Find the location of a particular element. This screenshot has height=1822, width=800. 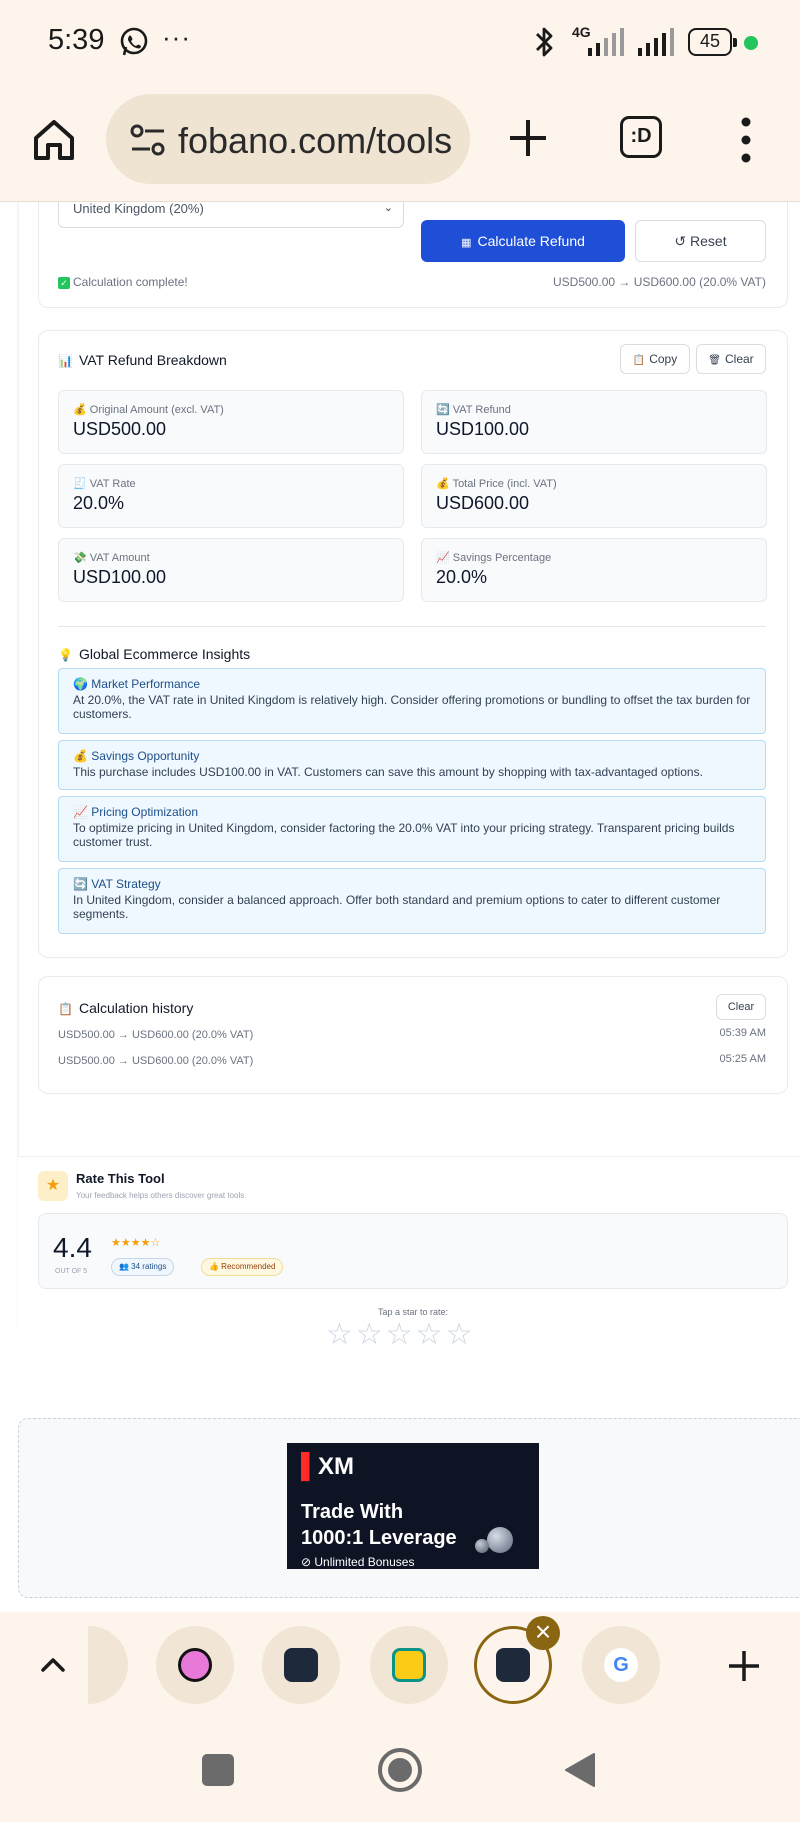

money-wings-icon: 💸 is located at coordinates (80, 558).